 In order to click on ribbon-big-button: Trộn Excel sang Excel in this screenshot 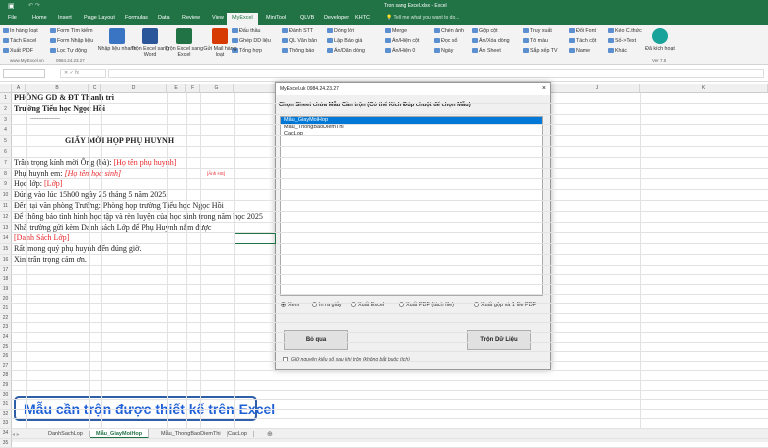, I will do `click(184, 43)`.